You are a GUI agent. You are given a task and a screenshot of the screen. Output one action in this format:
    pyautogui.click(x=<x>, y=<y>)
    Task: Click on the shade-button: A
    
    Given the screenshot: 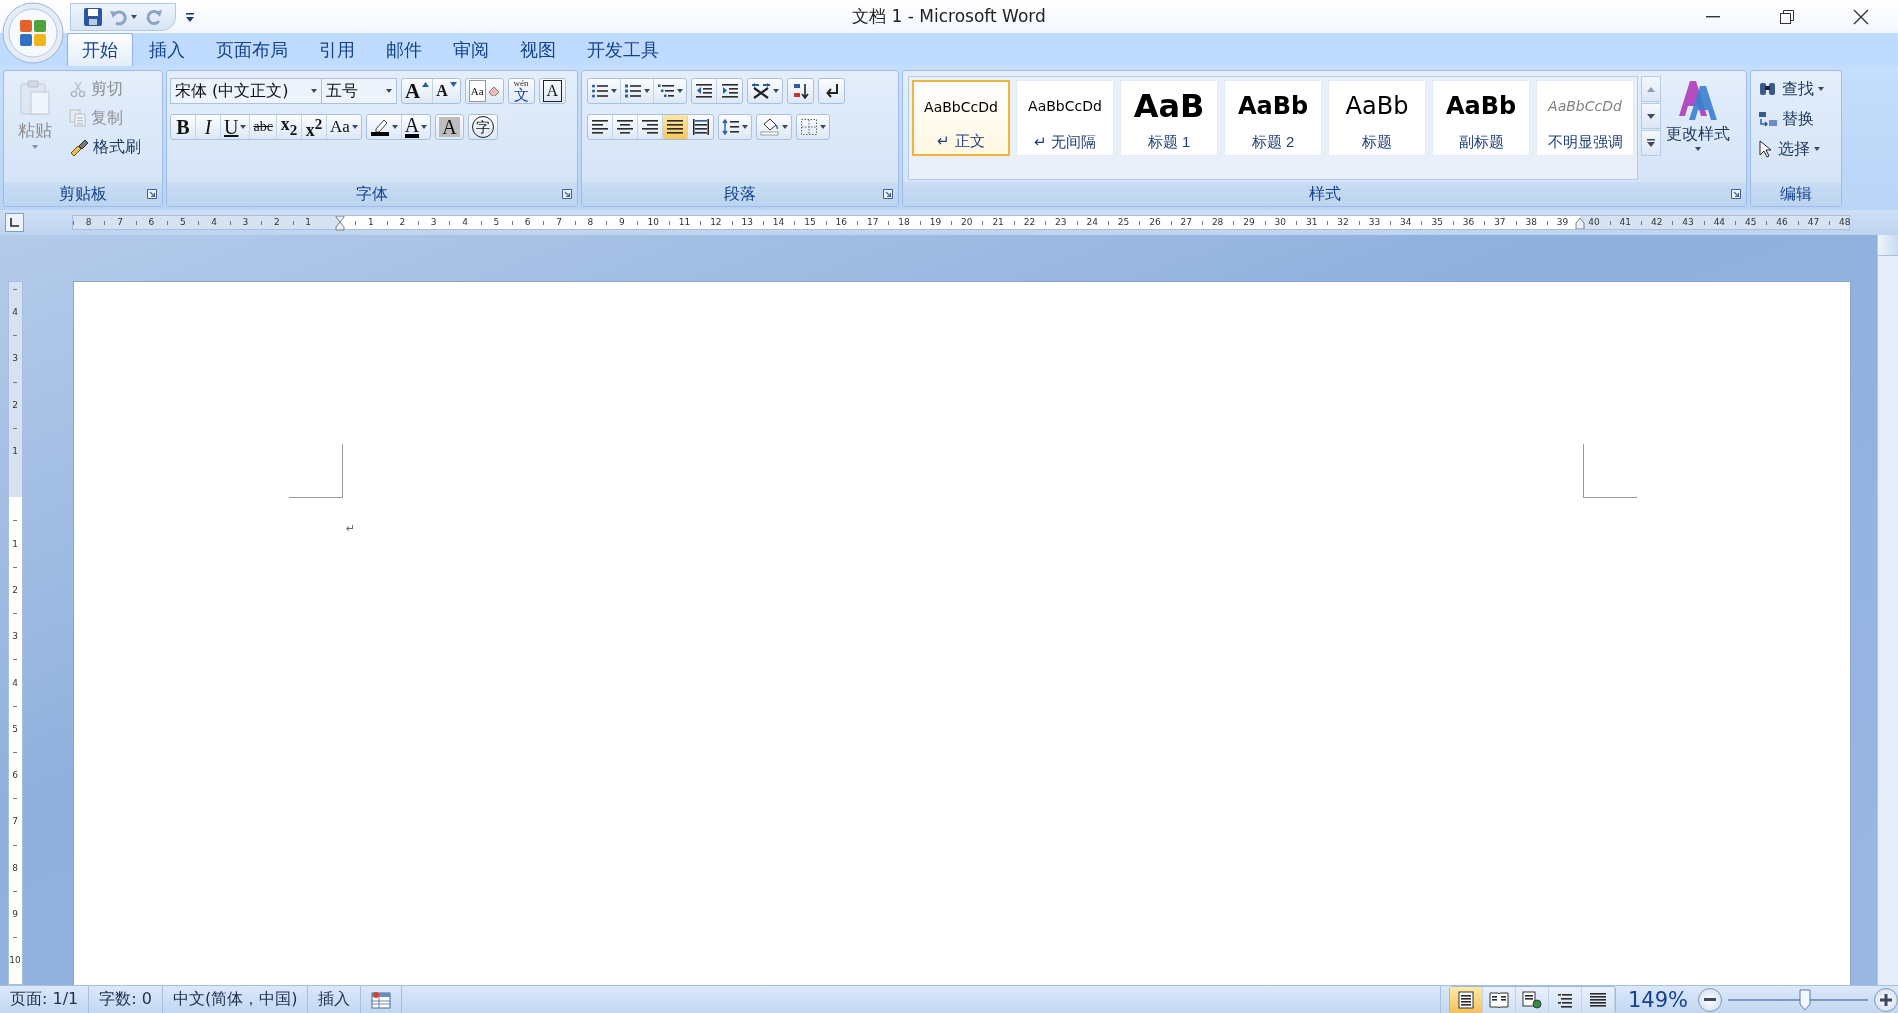 What is the action you would take?
    pyautogui.click(x=449, y=127)
    